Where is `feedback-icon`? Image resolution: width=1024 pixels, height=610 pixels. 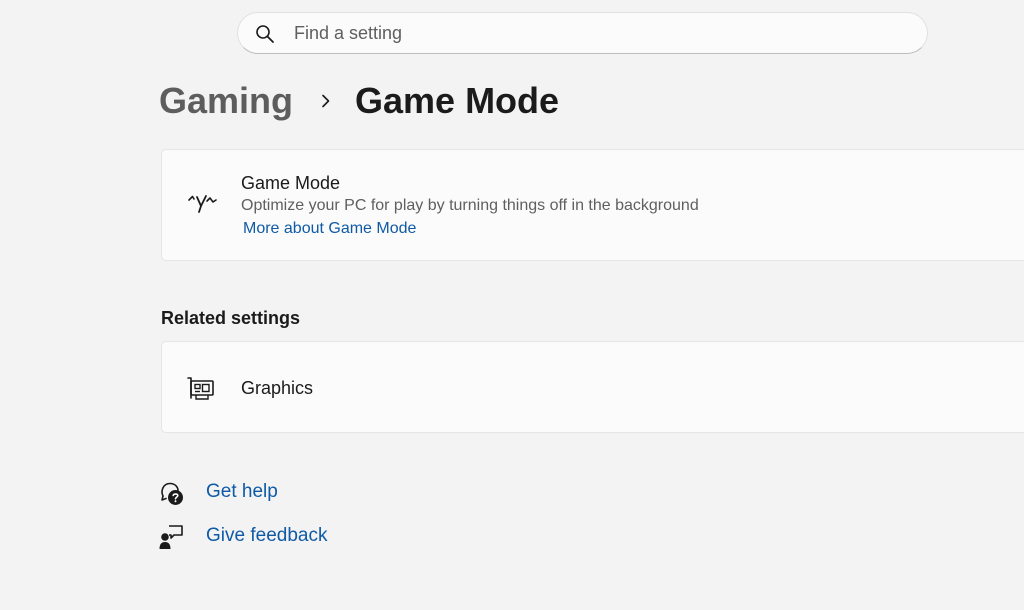
feedback-icon is located at coordinates (171, 537).